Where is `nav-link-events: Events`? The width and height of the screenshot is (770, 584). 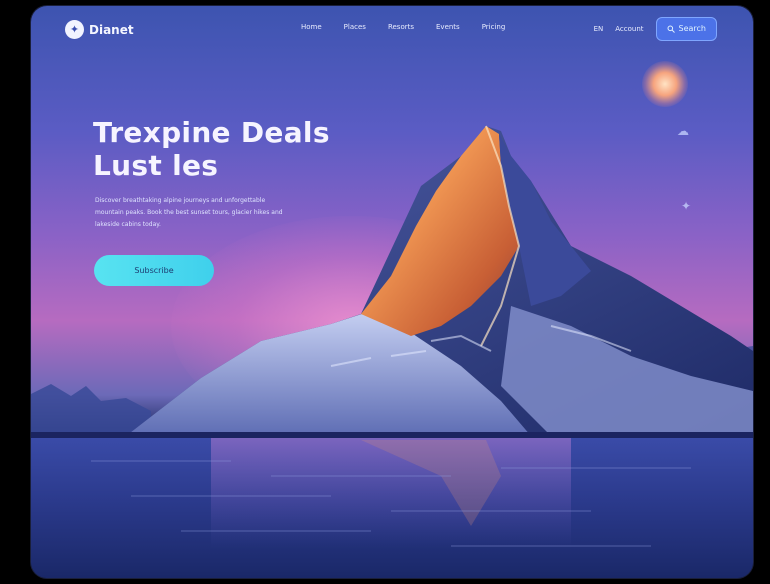 nav-link-events: Events is located at coordinates (448, 27).